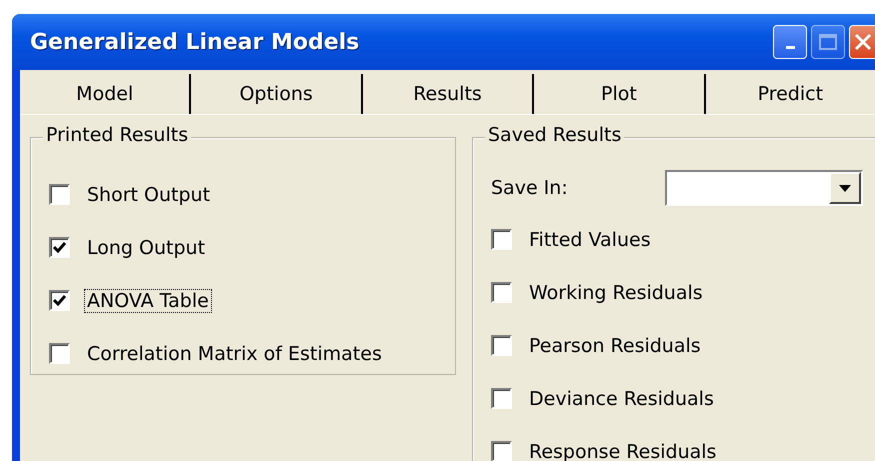  What do you see at coordinates (621, 398) in the screenshot?
I see `checkbox-label: Deviance Residuals` at bounding box center [621, 398].